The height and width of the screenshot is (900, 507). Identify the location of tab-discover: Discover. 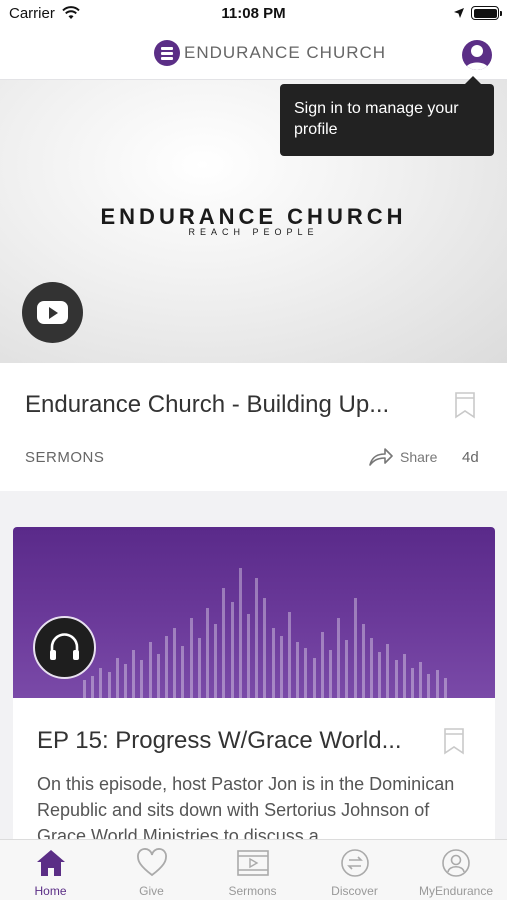
(354, 870).